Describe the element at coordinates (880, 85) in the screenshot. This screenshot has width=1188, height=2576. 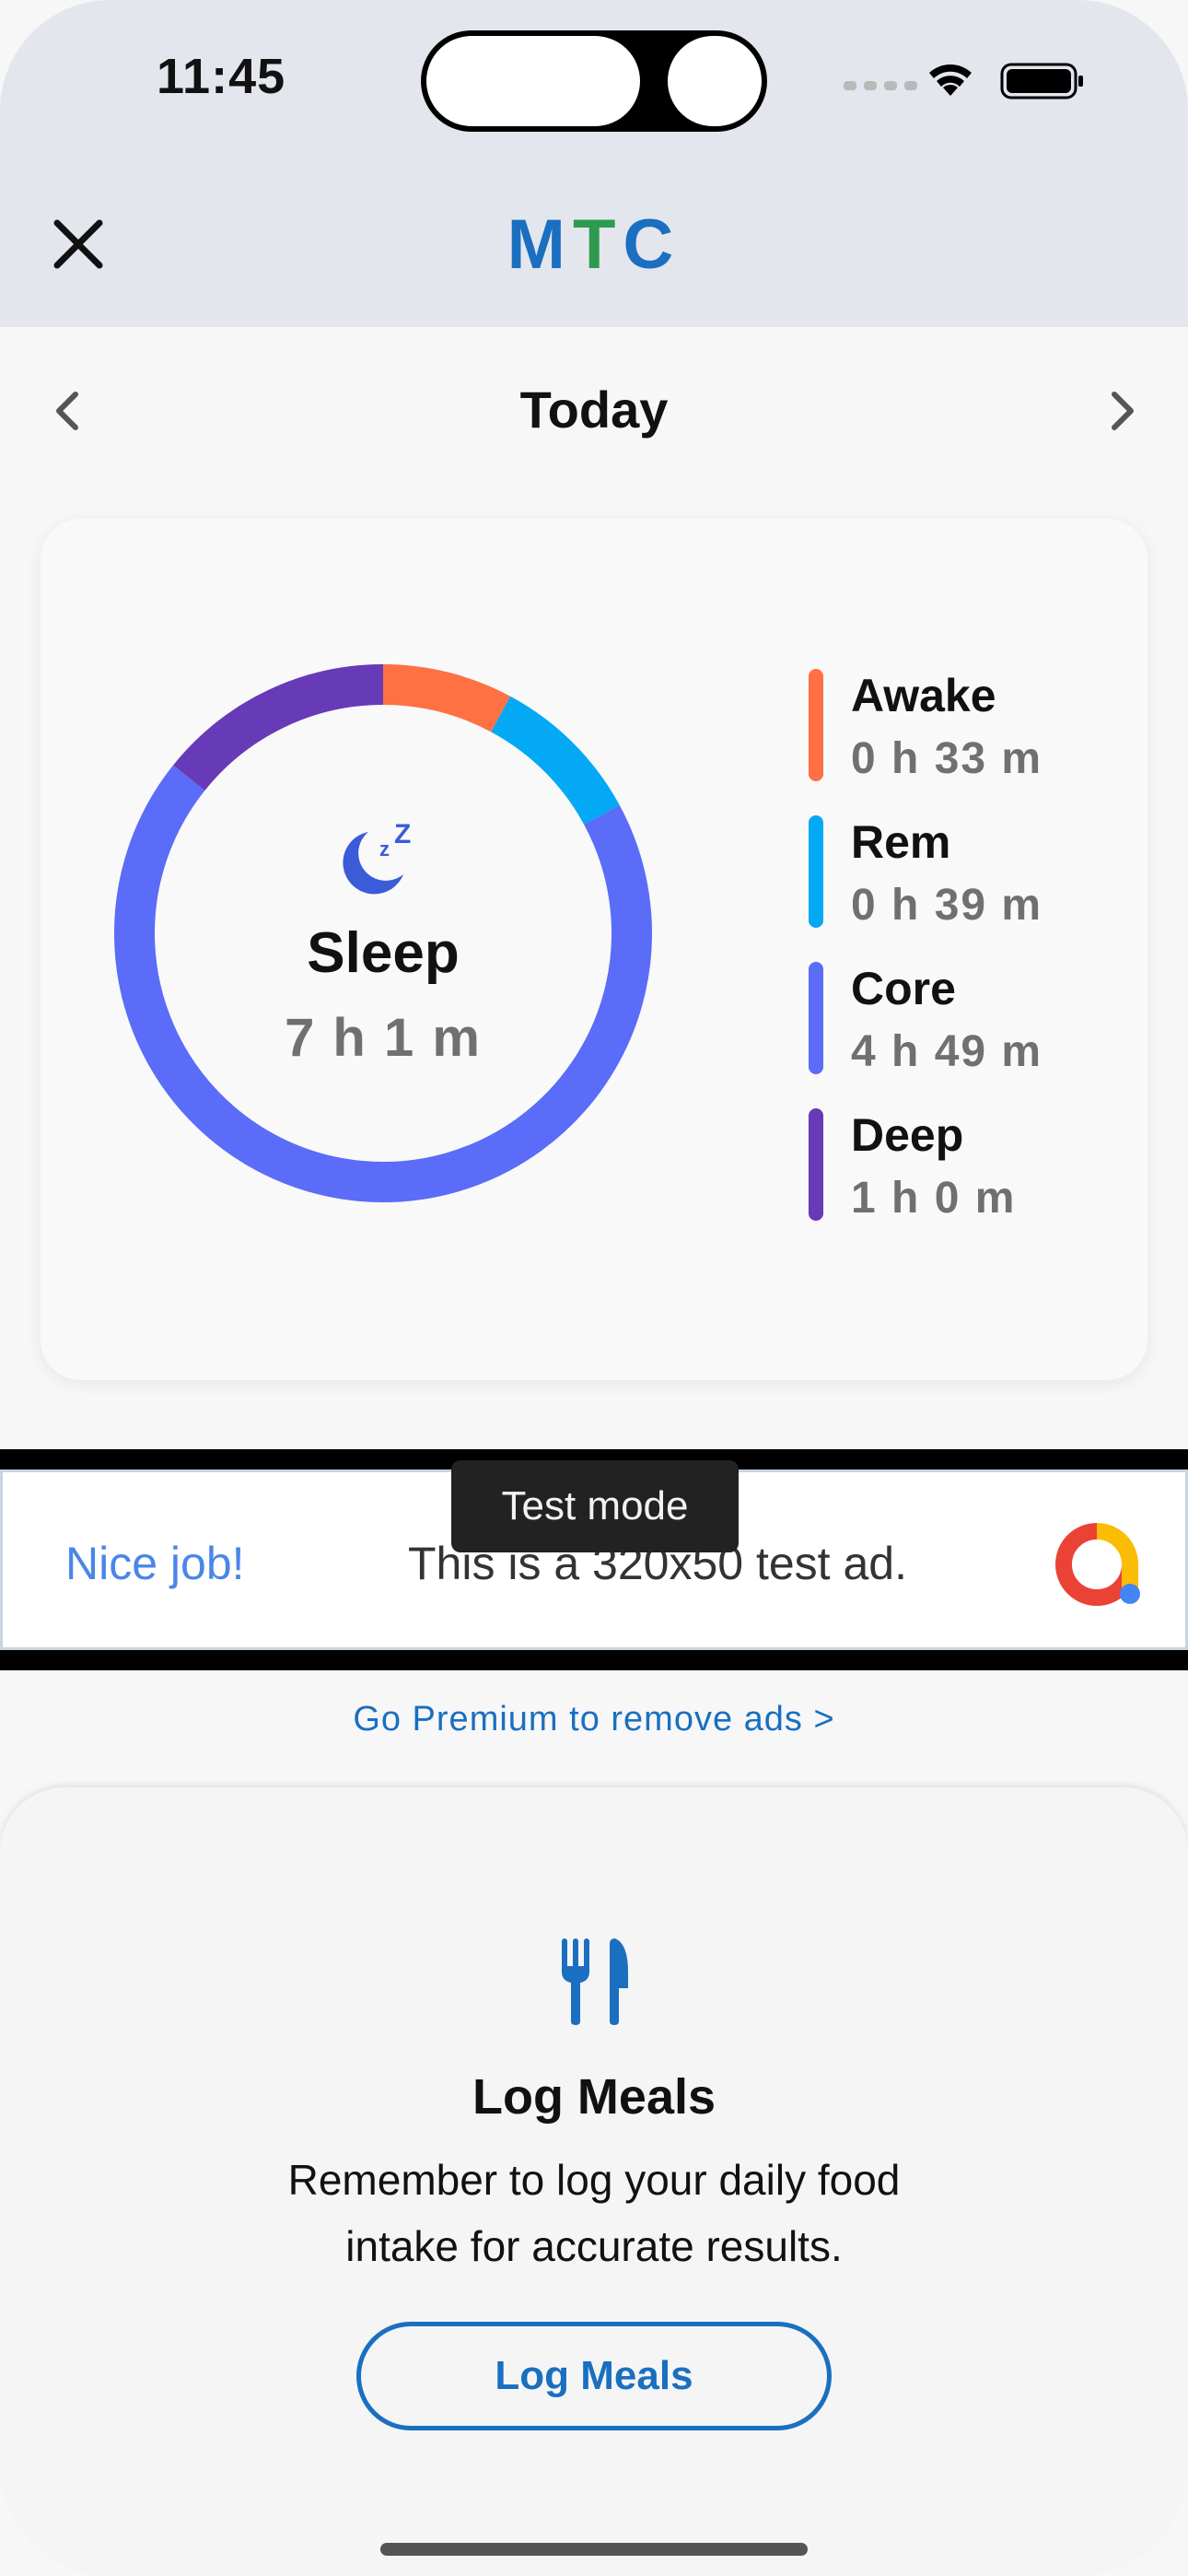
I see `cellular-dots-icon` at that location.